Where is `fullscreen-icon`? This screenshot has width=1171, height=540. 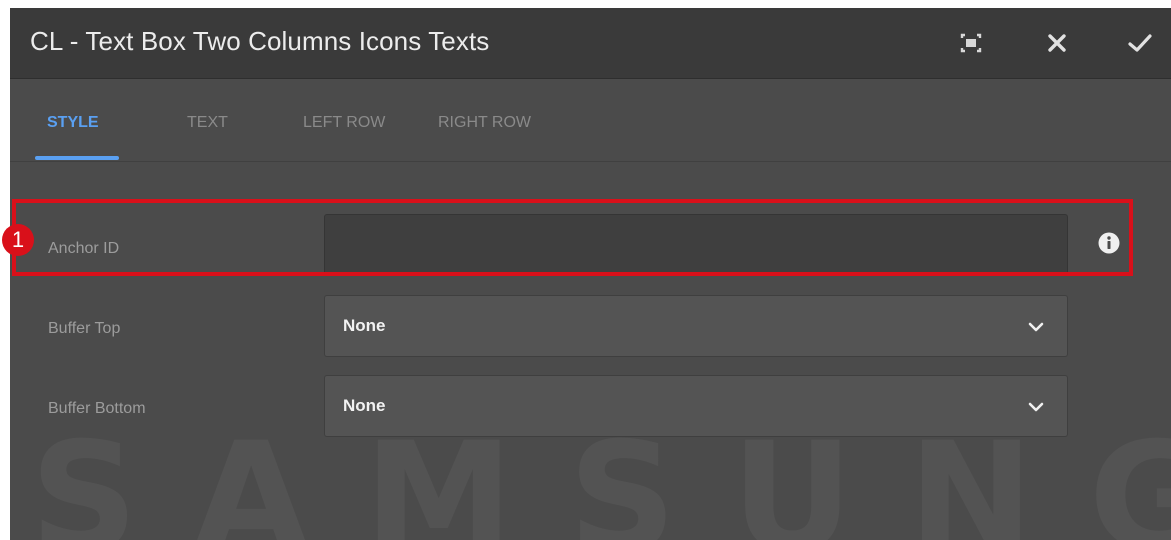
fullscreen-icon is located at coordinates (971, 43).